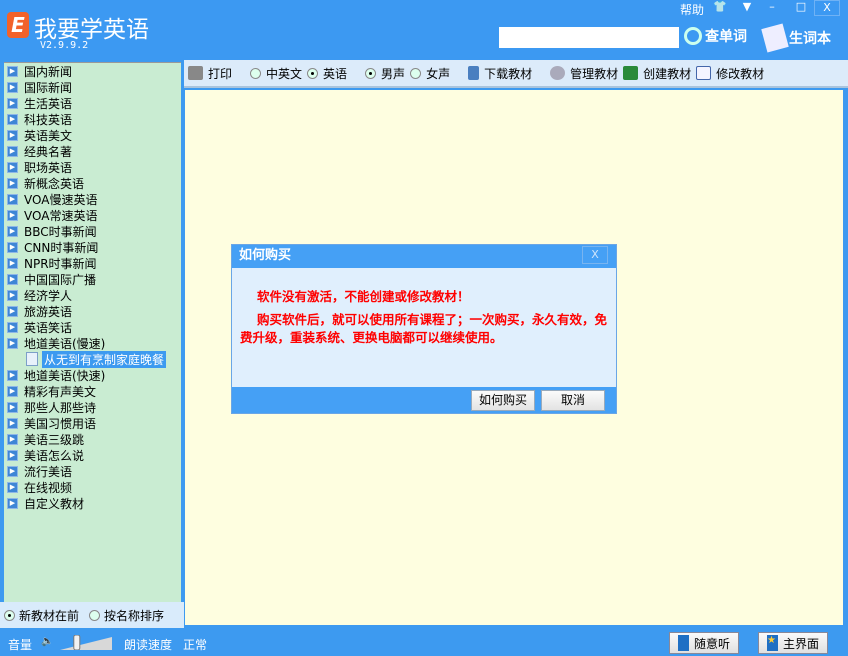 The image size is (848, 656). Describe the element at coordinates (95, 615) in the screenshot. I see `sort-name-radio` at that location.